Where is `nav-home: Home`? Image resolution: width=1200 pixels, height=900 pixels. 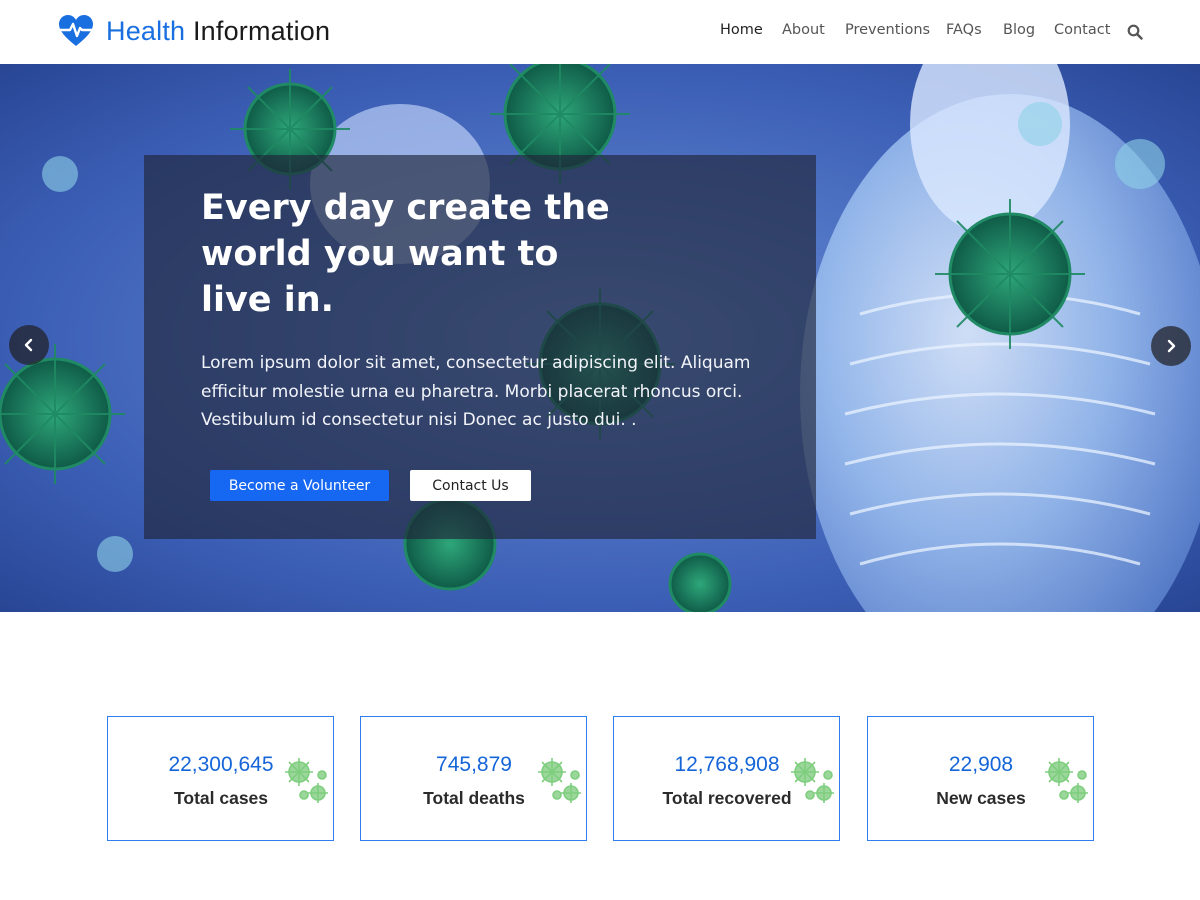 nav-home: Home is located at coordinates (741, 30).